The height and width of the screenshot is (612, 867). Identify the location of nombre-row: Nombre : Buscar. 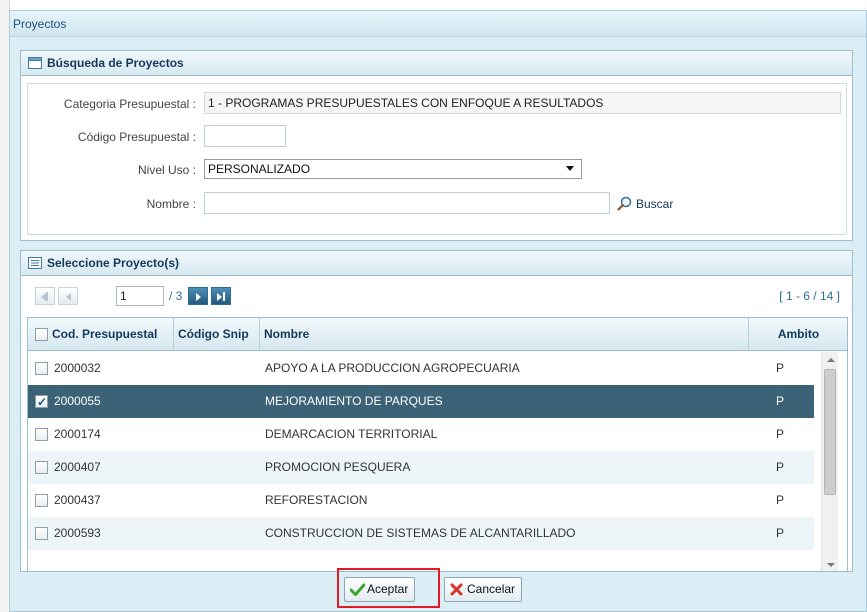
(437, 204).